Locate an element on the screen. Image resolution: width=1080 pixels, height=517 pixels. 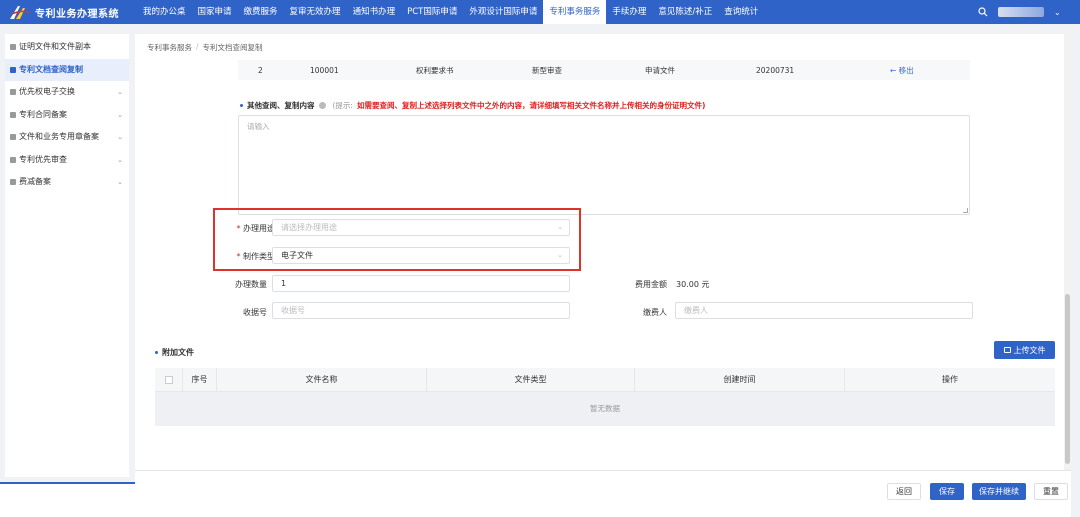
sidebar-item-label: 费减备案 is located at coordinates (35, 181).